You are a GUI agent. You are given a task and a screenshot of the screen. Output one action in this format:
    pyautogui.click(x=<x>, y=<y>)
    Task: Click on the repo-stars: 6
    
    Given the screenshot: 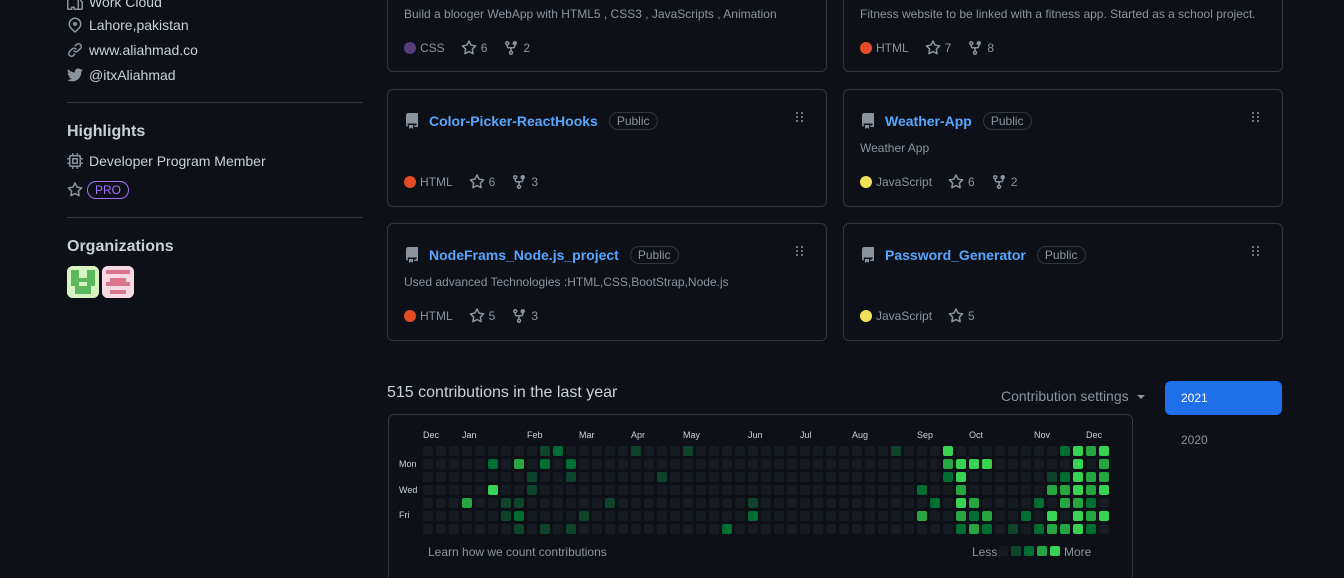 What is the action you would take?
    pyautogui.click(x=961, y=182)
    